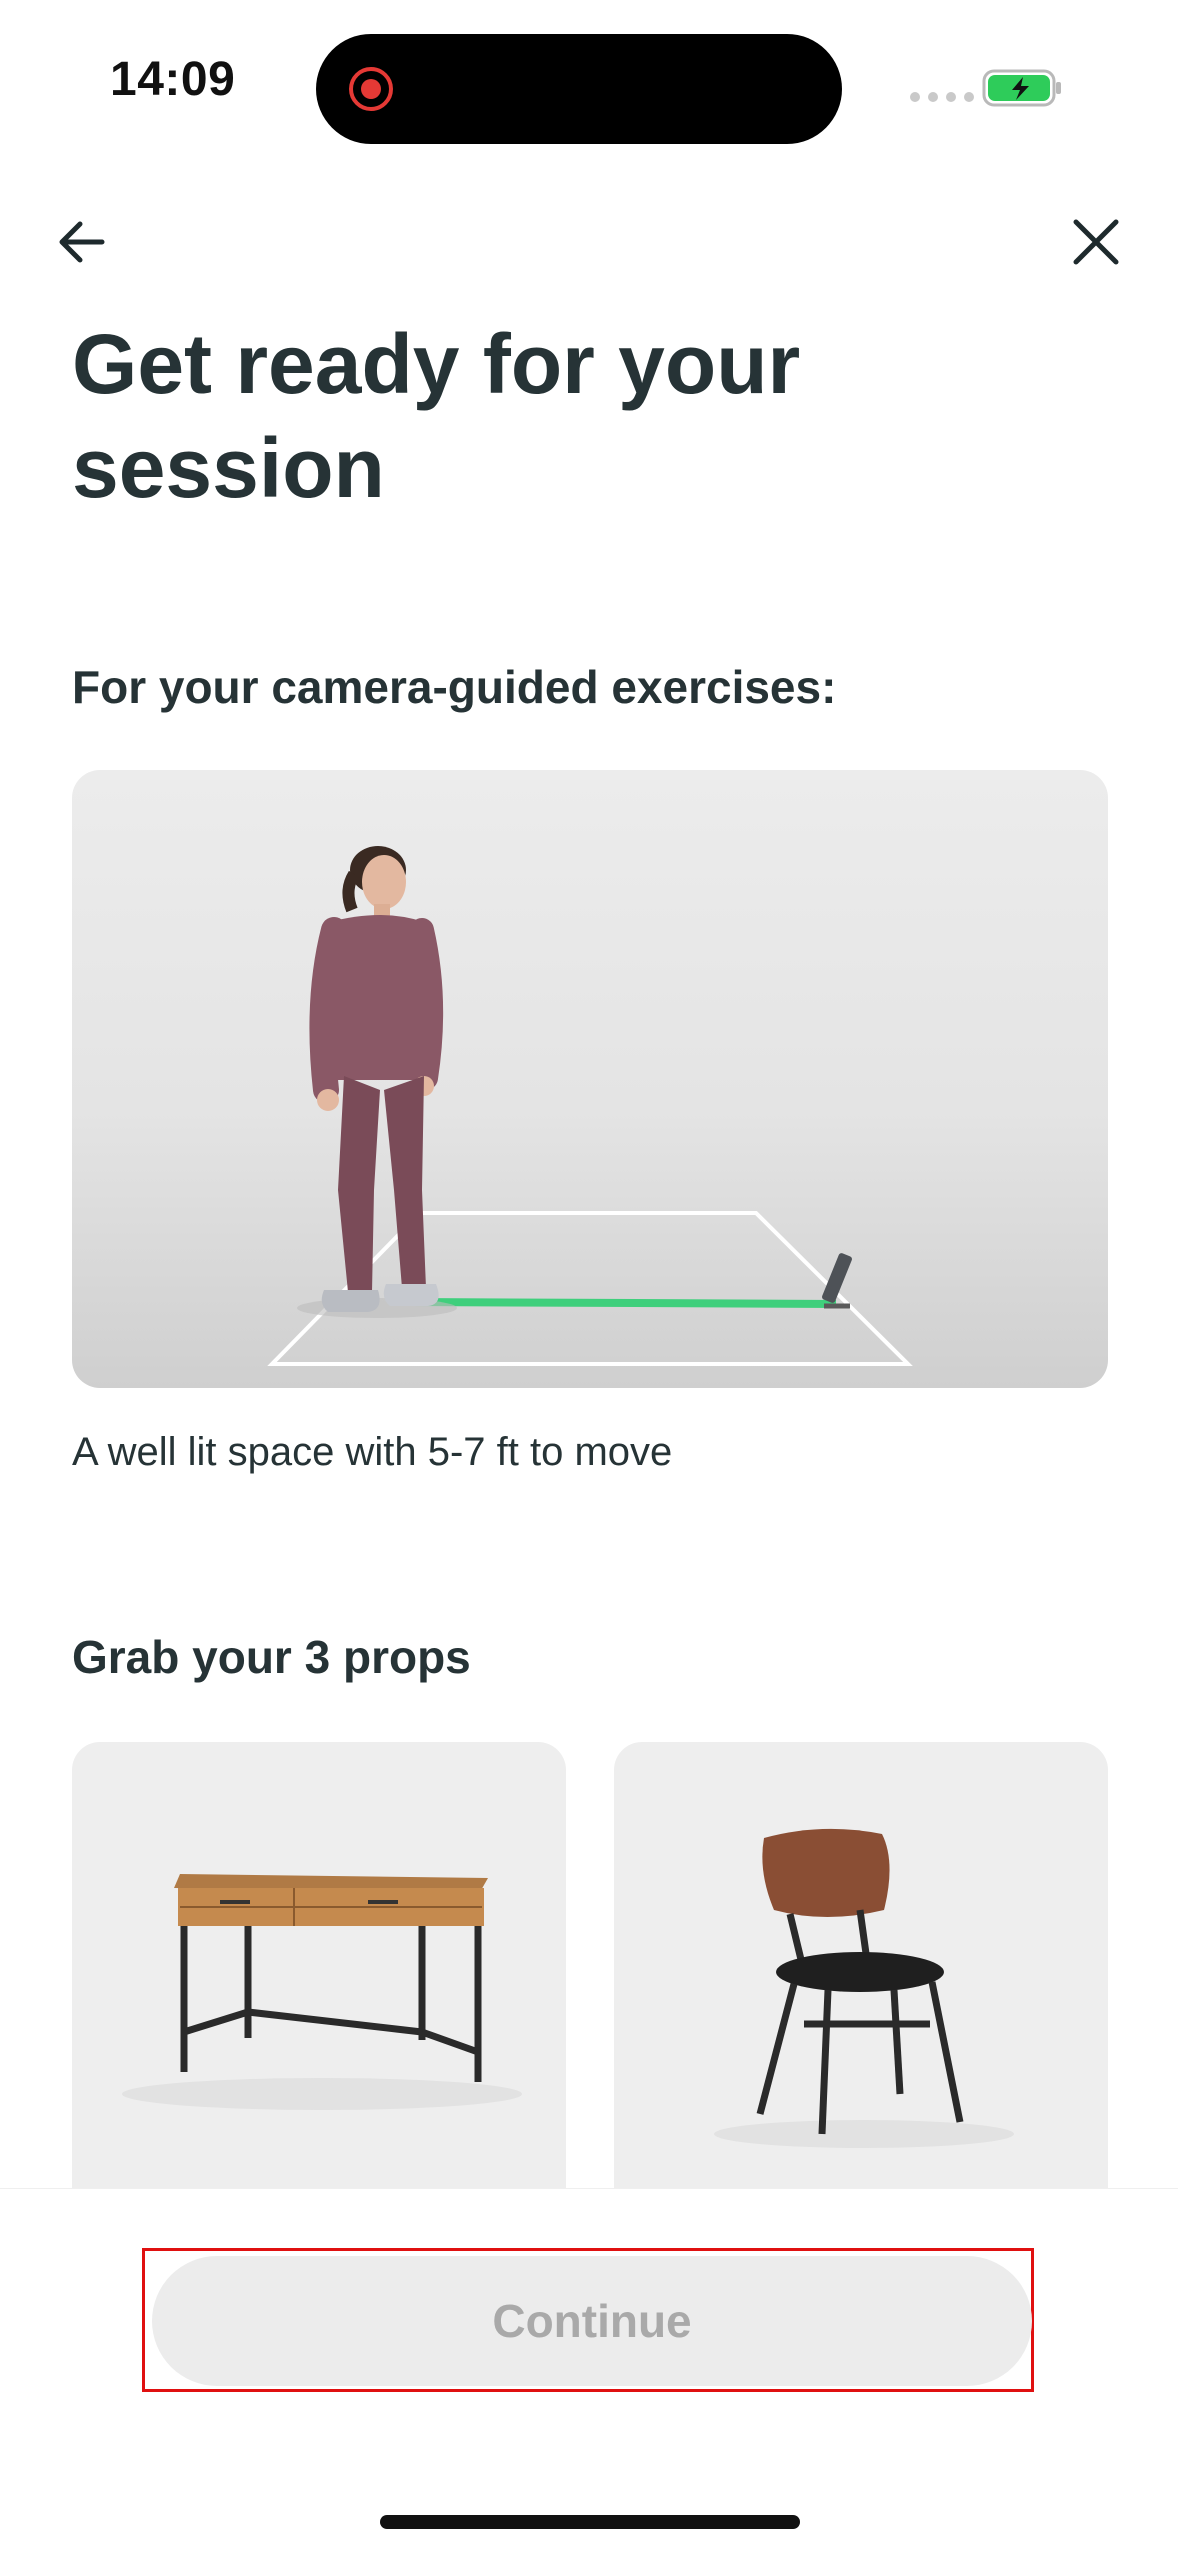 Image resolution: width=1178 pixels, height=2557 pixels. What do you see at coordinates (592, 2321) in the screenshot?
I see `continue-button: Continue` at bounding box center [592, 2321].